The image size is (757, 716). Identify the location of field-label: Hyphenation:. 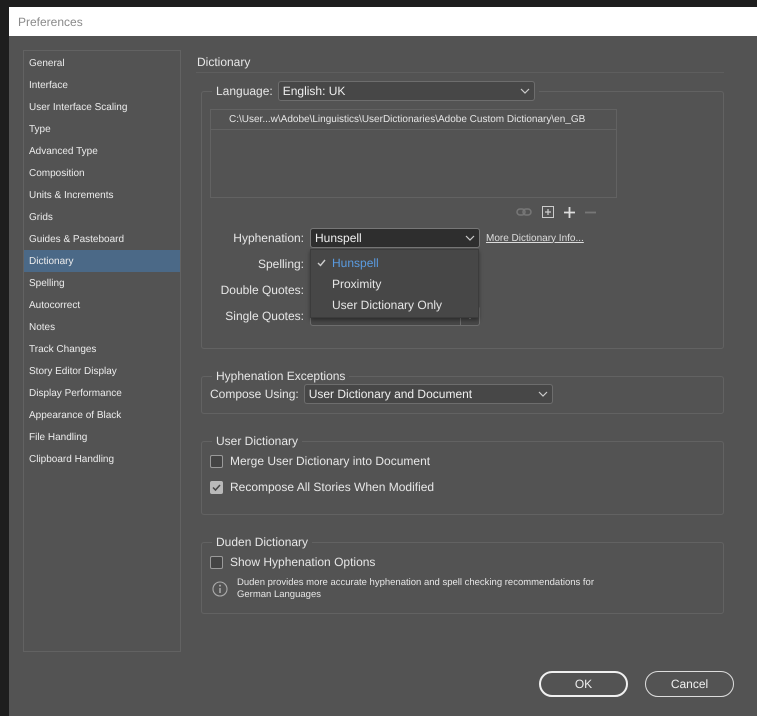
(268, 238).